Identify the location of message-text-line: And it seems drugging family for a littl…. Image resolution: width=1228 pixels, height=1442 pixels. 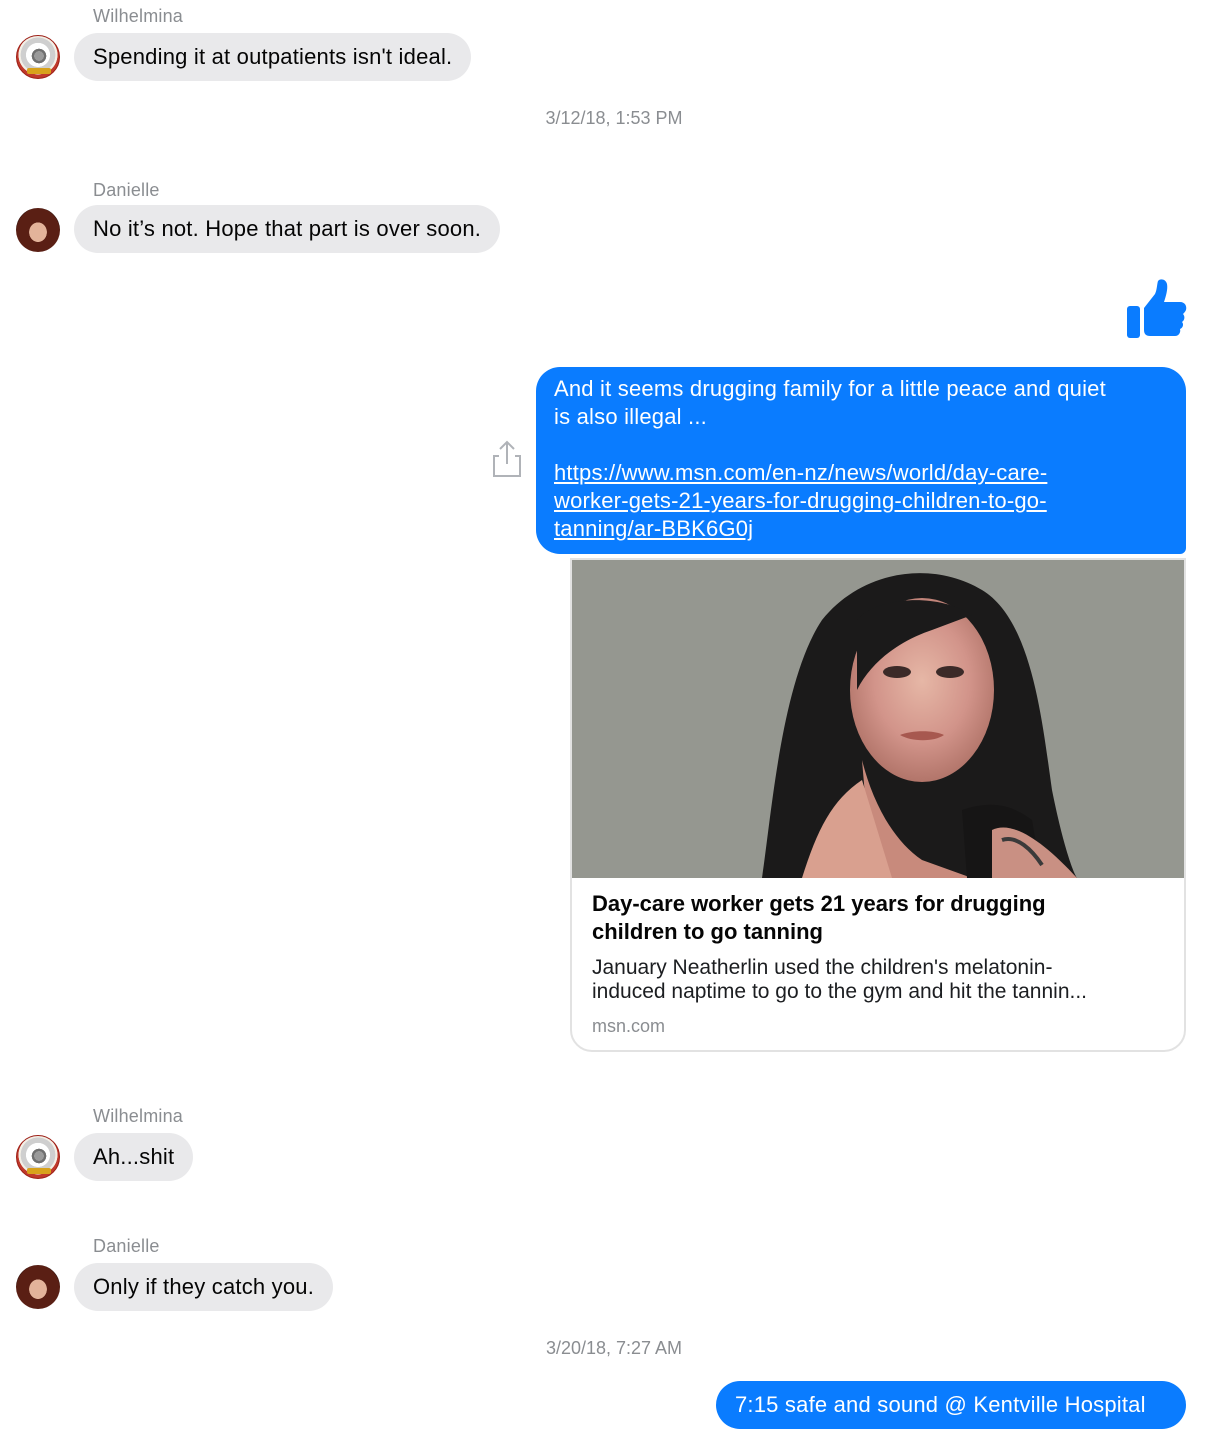
(830, 388).